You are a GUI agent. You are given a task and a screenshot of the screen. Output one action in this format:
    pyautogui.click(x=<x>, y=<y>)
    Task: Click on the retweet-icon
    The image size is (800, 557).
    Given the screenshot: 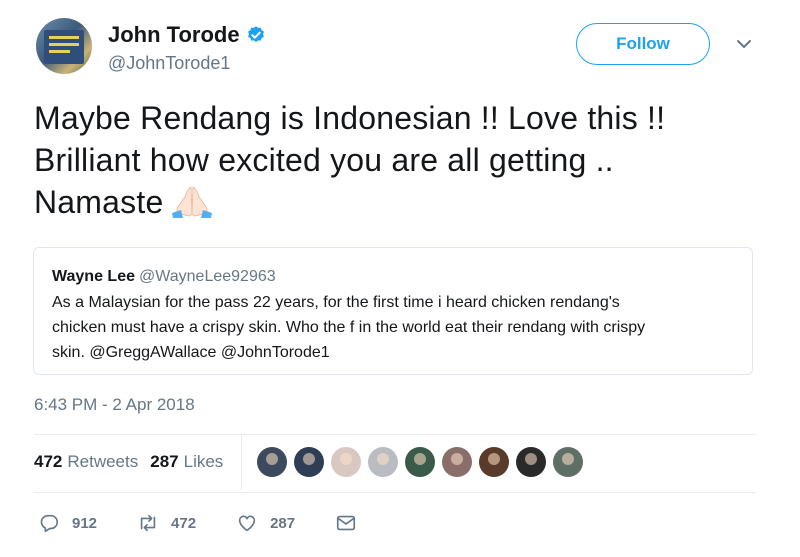 What is the action you would take?
    pyautogui.click(x=148, y=523)
    